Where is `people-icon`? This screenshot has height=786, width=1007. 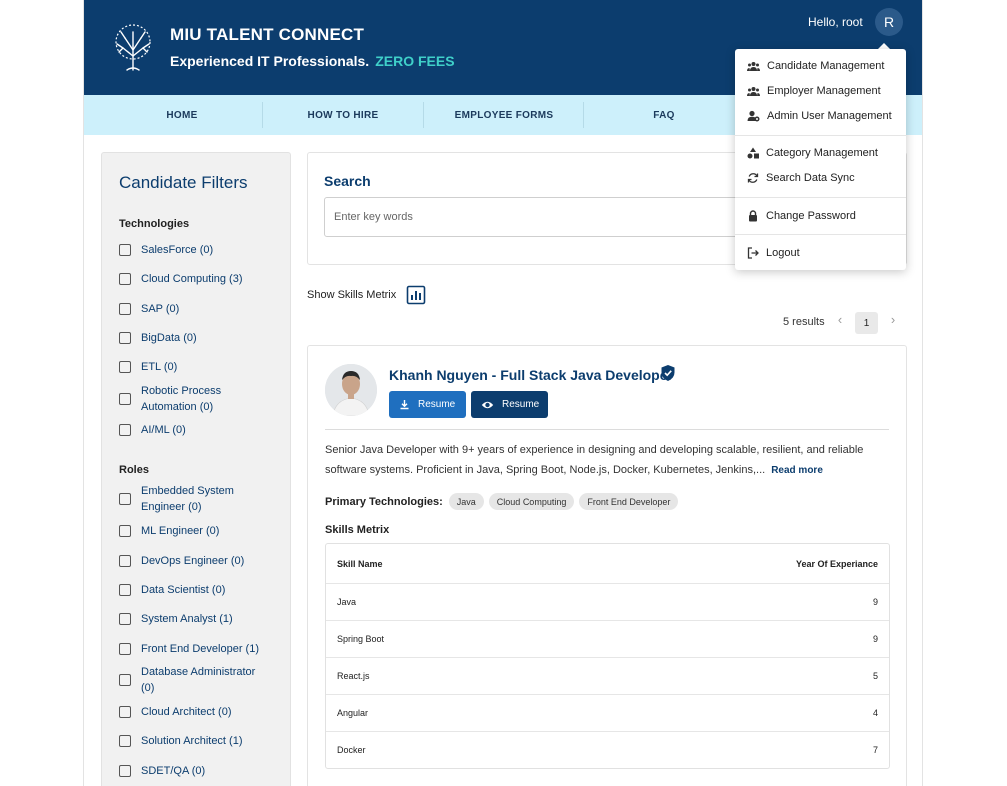
people-icon is located at coordinates (753, 91).